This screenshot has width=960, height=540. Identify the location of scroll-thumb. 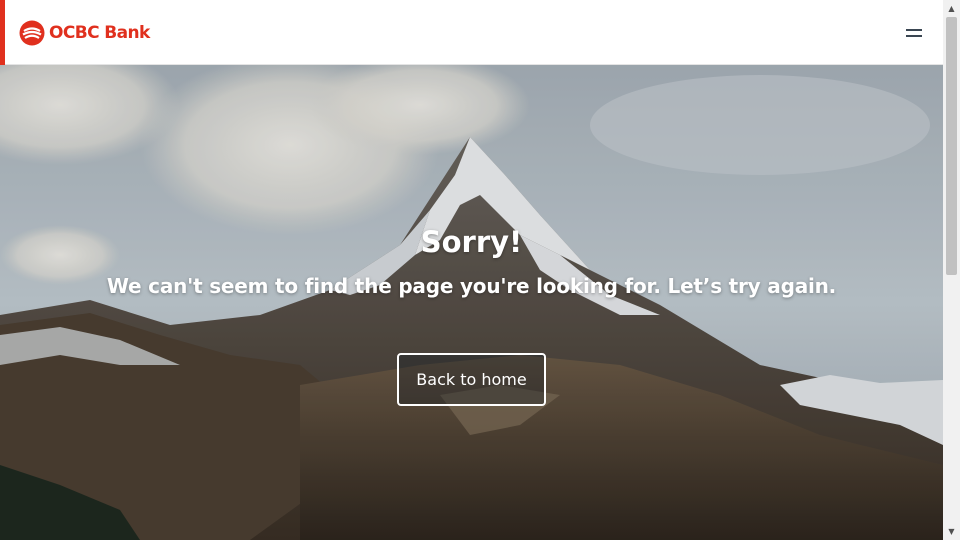
(951, 146).